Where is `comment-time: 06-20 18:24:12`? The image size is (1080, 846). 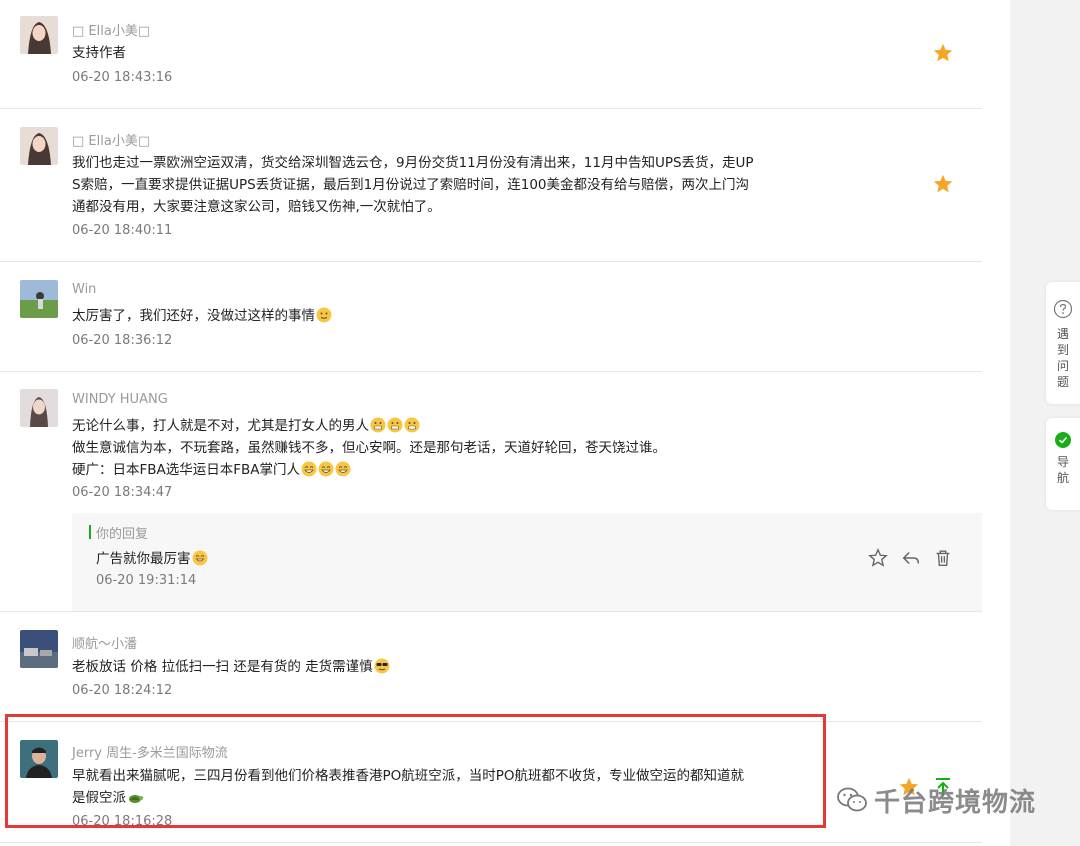
comment-time: 06-20 18:24:12 is located at coordinates (122, 690).